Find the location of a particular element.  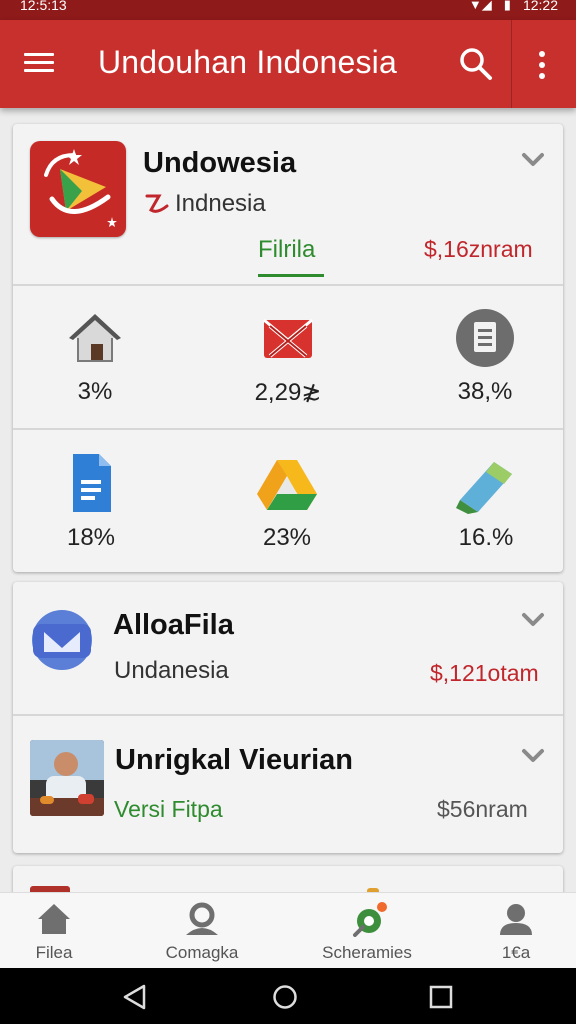

app-bar: Undouhan Indonesia is located at coordinates (288, 64).